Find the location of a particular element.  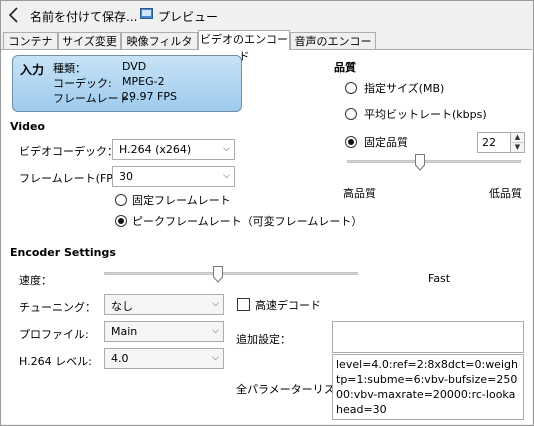

source-codec-label: コーデック: is located at coordinates (82, 83).